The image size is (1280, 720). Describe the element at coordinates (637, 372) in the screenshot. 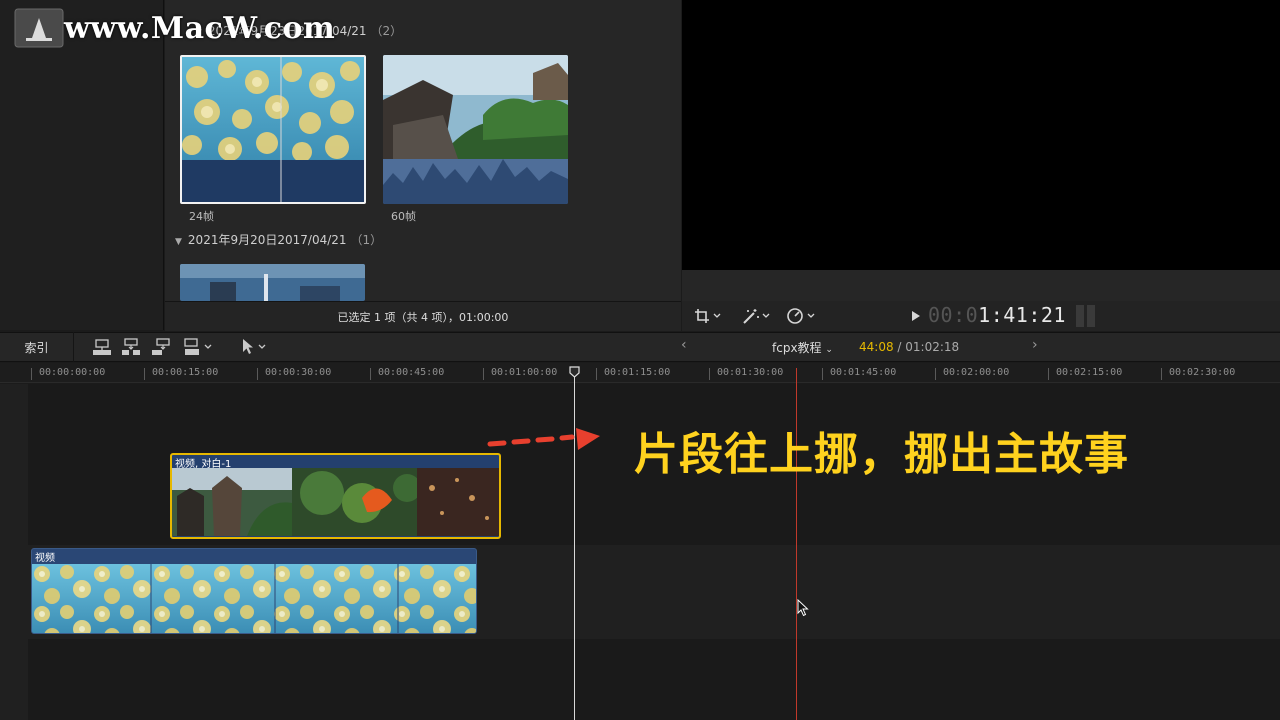

I see `ruler-tick-label: 00:01:15:00` at that location.